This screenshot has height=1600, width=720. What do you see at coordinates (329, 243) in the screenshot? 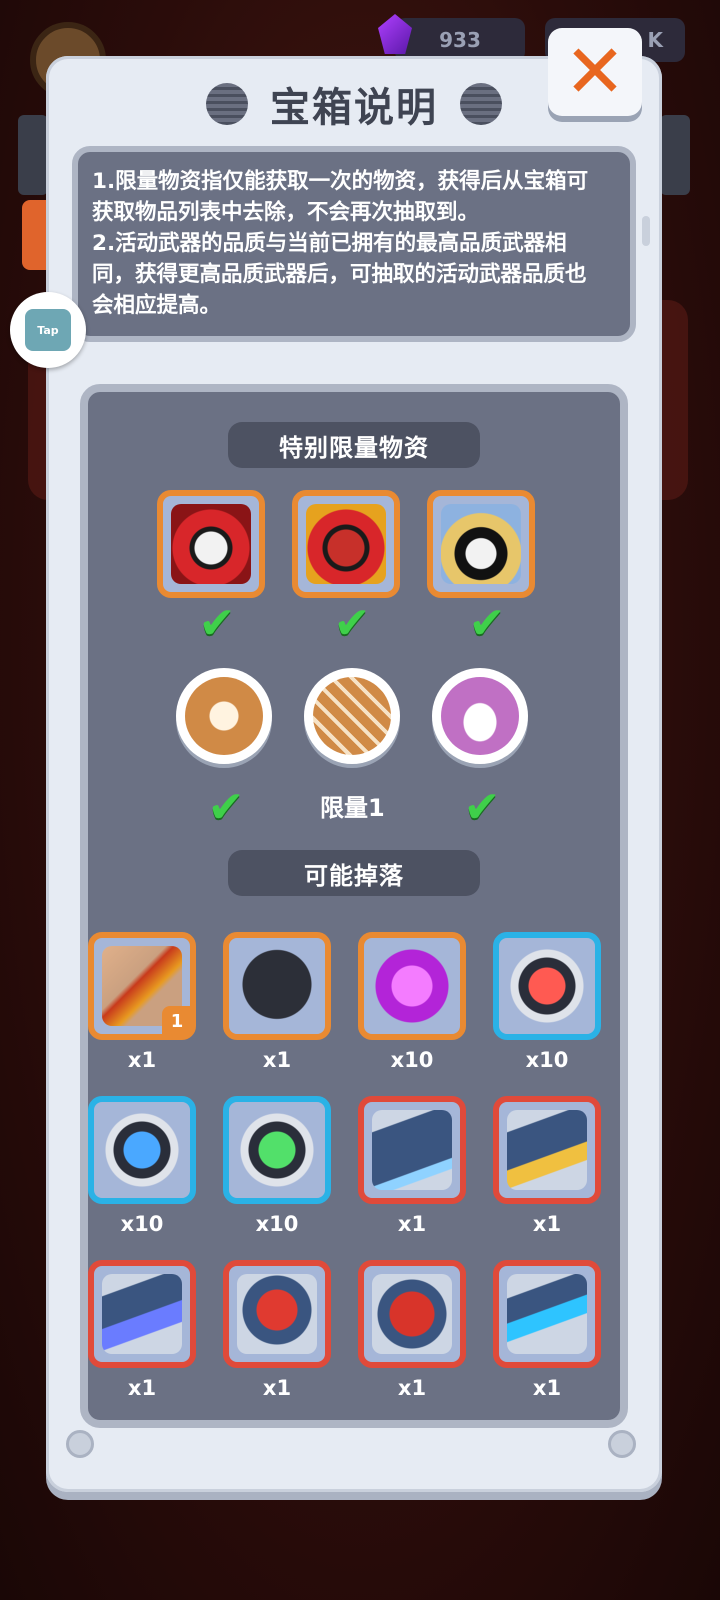
I see `description-line: 2.活动武器的品质与当前已拥有的最高品质武器相` at bounding box center [329, 243].